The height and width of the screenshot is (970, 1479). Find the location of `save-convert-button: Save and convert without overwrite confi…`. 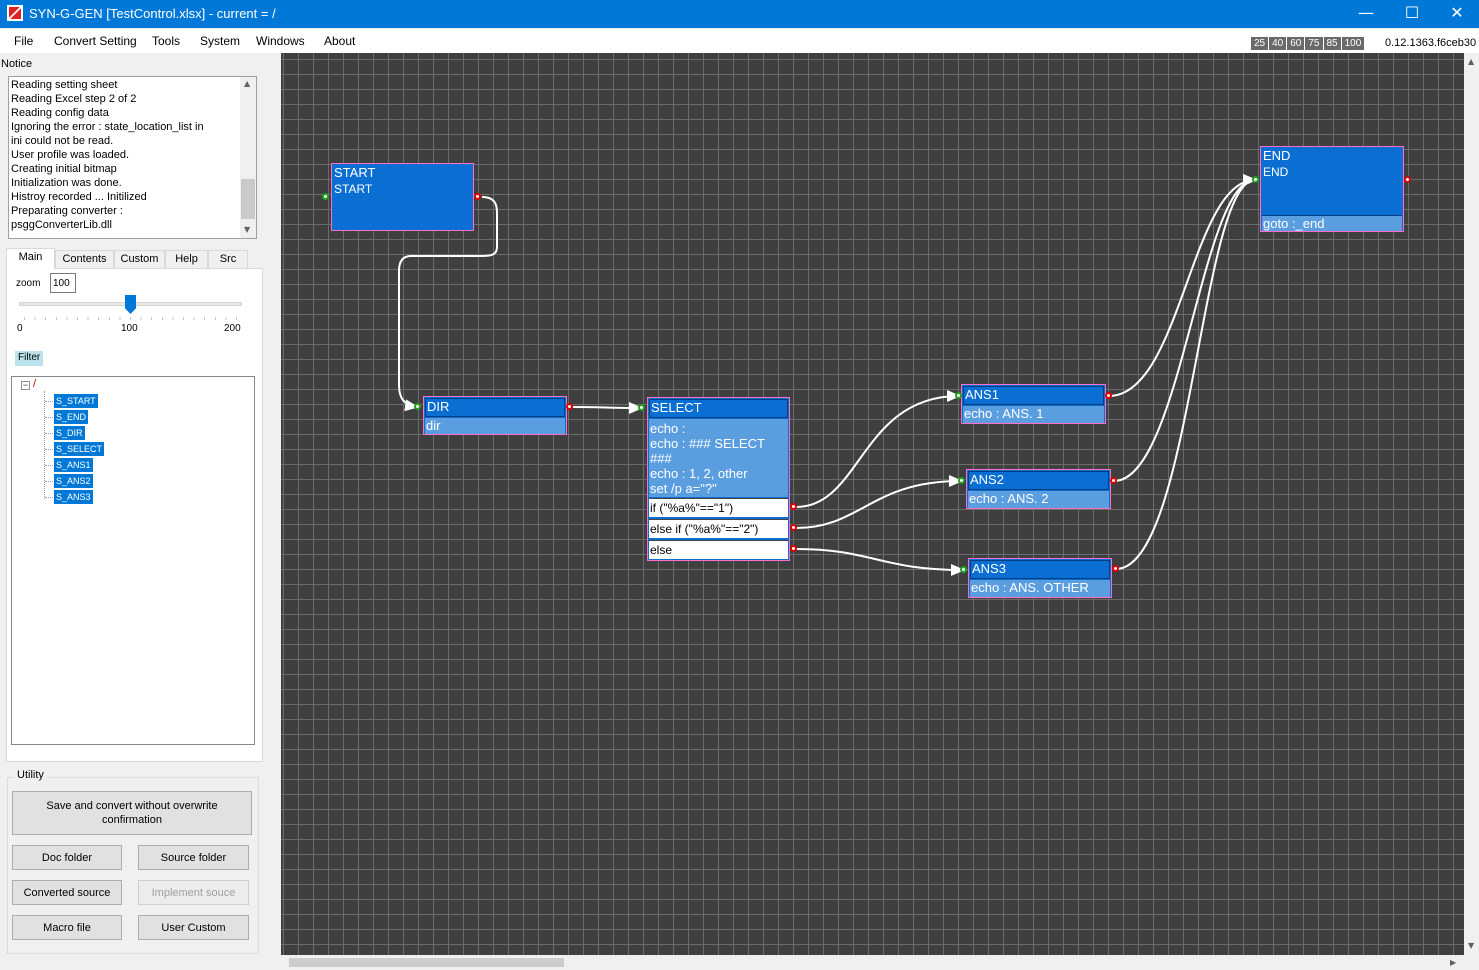

save-convert-button: Save and convert without overwrite confi… is located at coordinates (132, 813).